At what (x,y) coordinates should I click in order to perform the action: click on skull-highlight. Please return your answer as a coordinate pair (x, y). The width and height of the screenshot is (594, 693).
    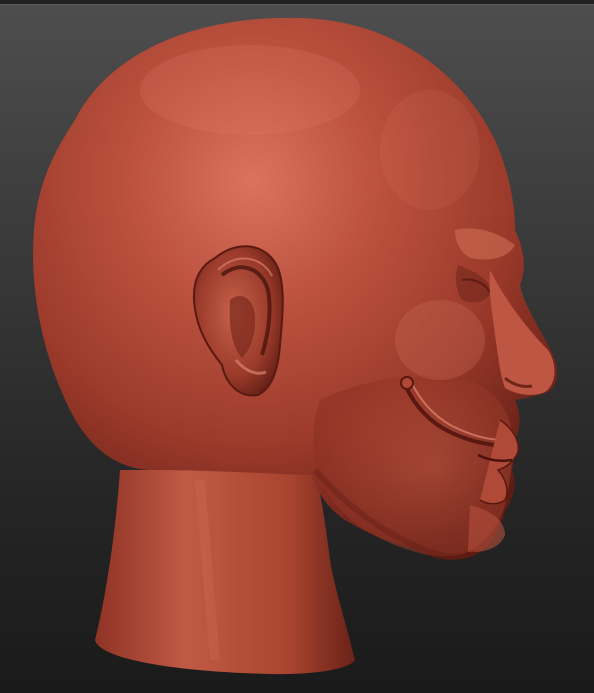
    Looking at the image, I should click on (250, 90).